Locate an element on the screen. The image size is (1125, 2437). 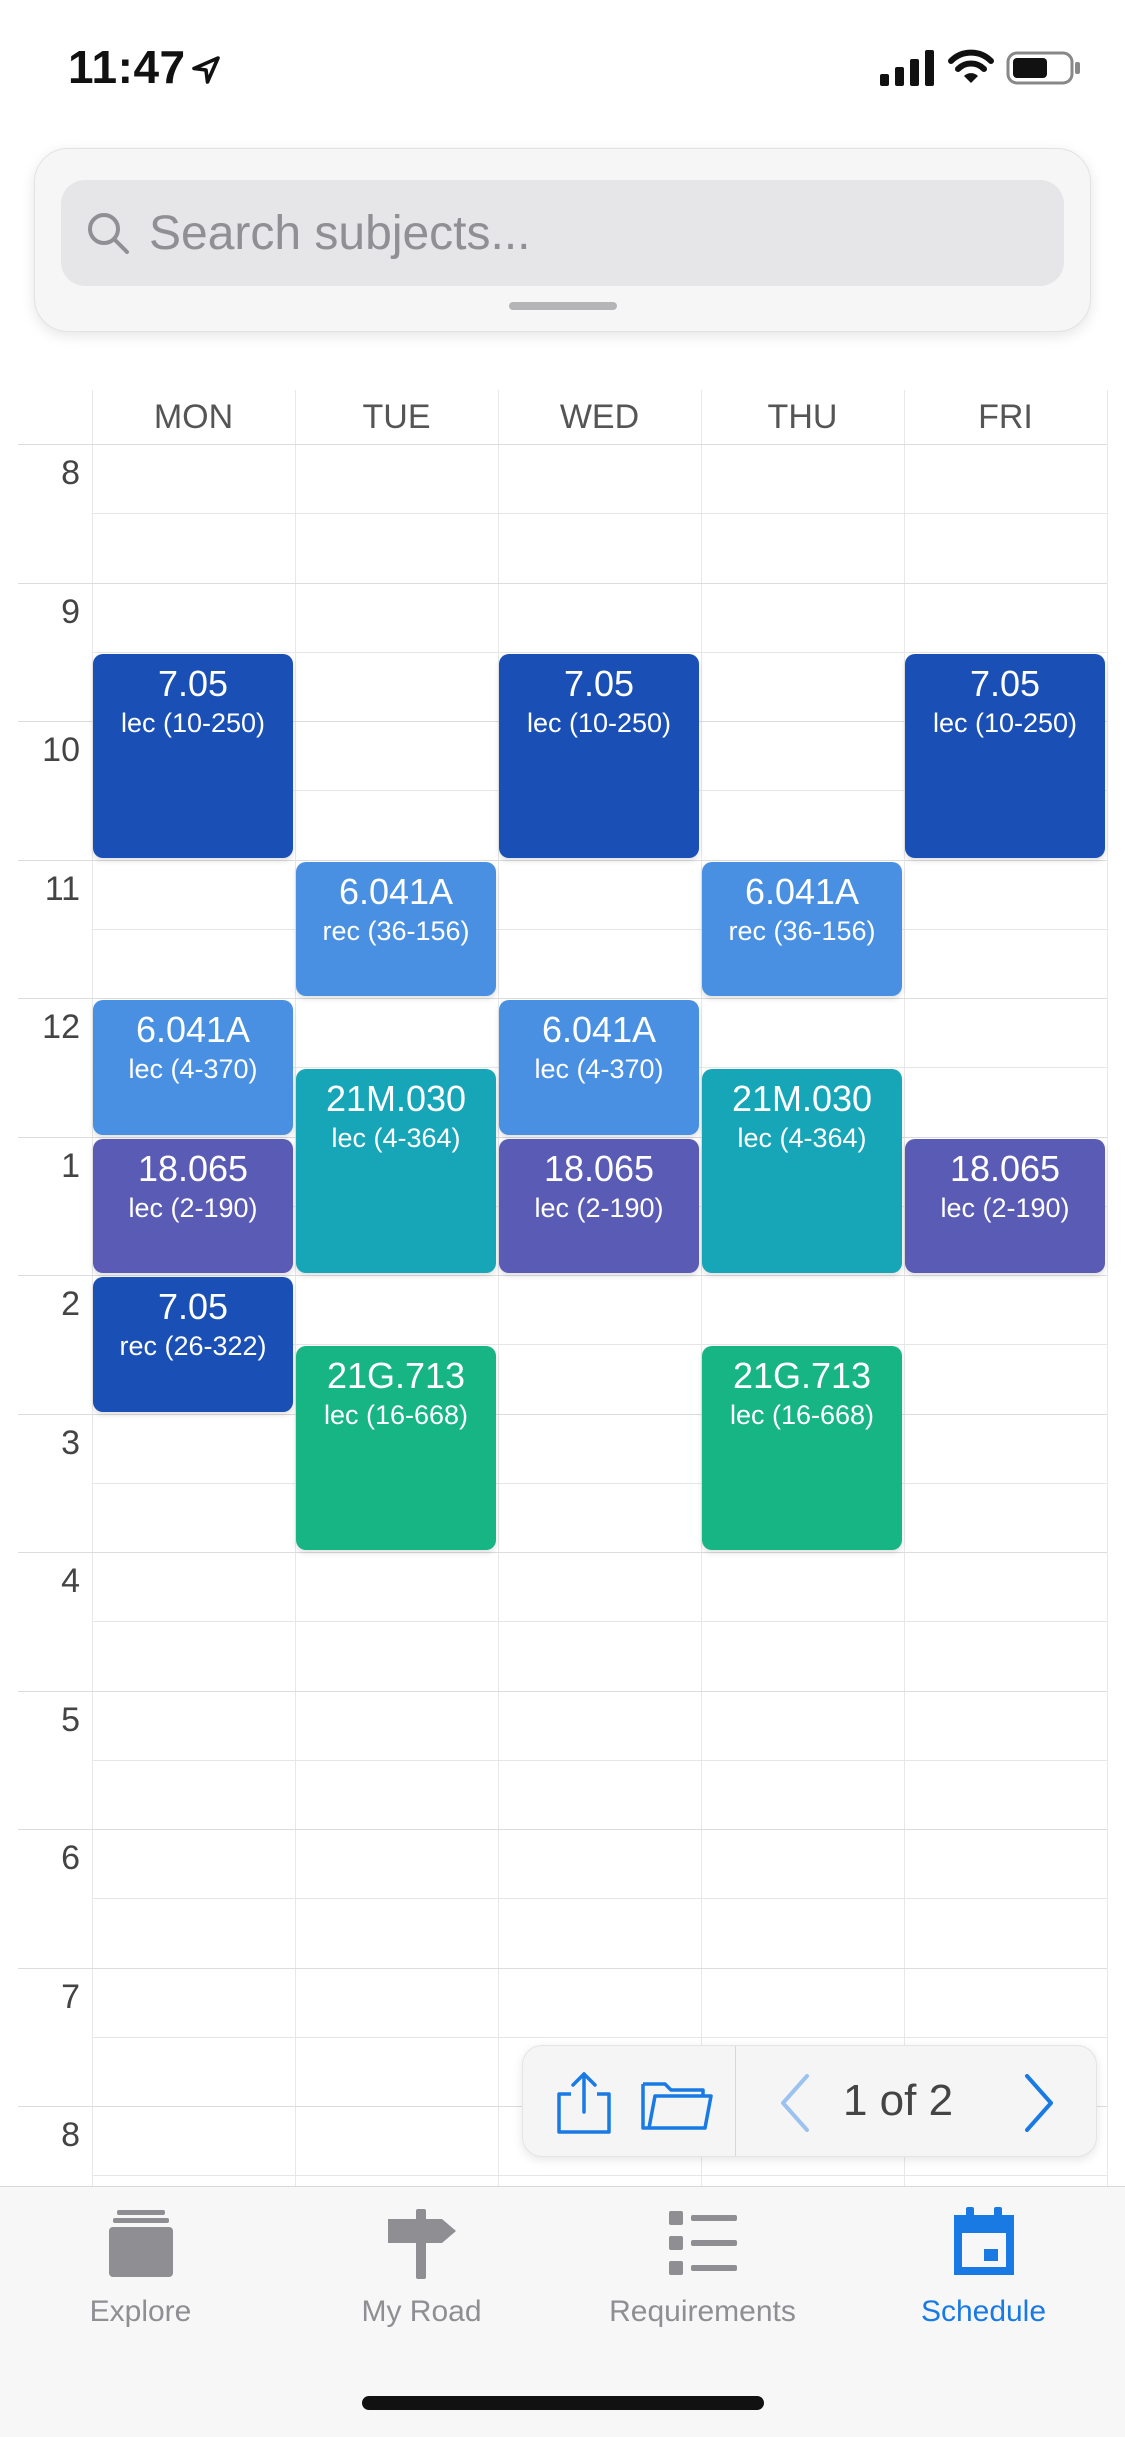
class-block: 7.05 rec (26-322) is located at coordinates (193, 1344).